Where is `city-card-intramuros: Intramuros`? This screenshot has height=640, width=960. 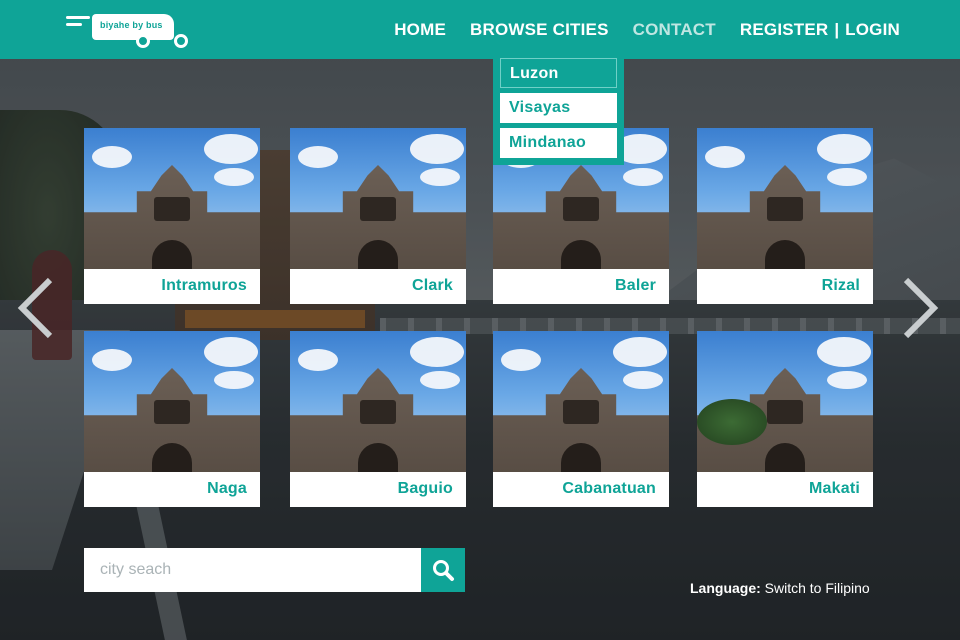
city-card-intramuros: Intramuros is located at coordinates (172, 216).